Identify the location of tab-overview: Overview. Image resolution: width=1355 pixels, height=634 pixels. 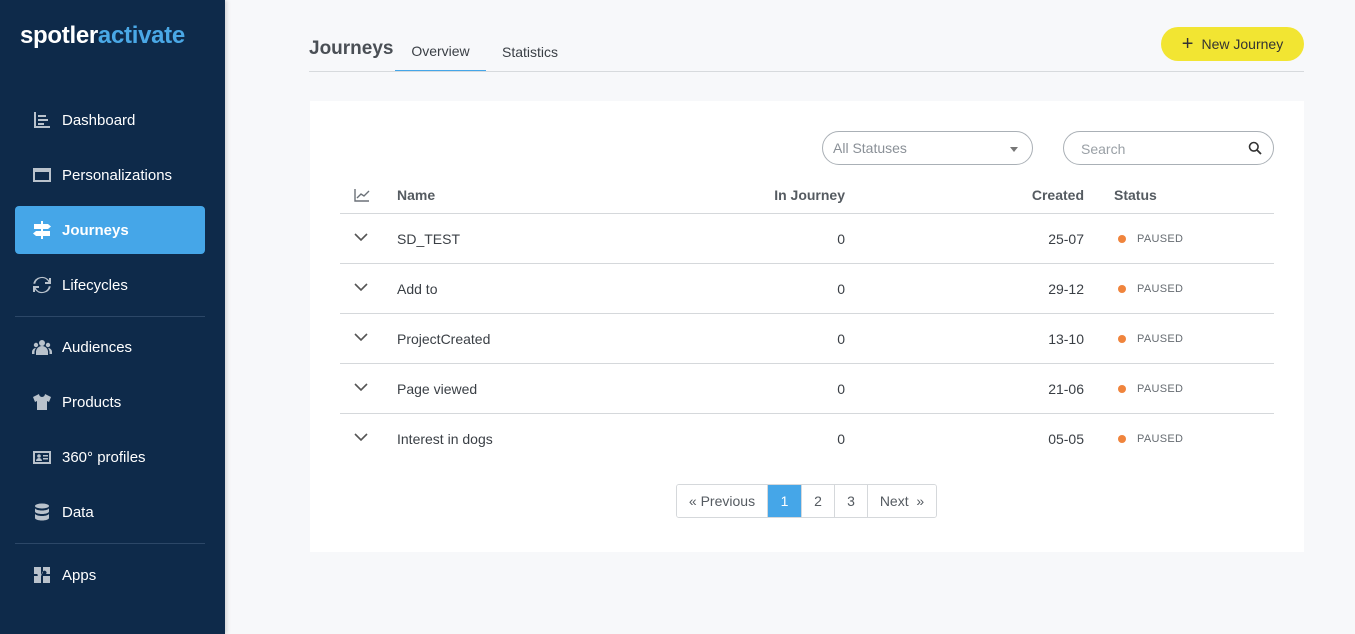
(440, 51).